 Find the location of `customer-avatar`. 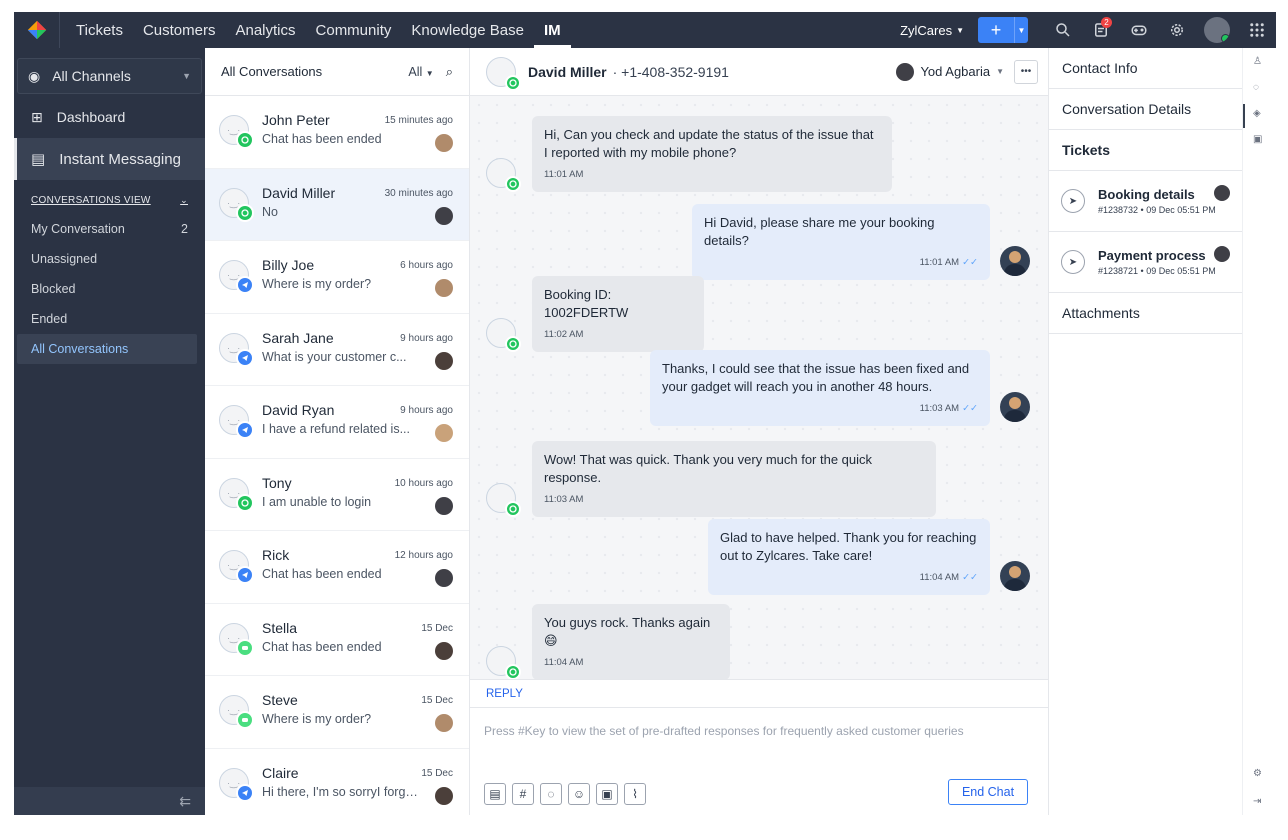

customer-avatar is located at coordinates (503, 335).